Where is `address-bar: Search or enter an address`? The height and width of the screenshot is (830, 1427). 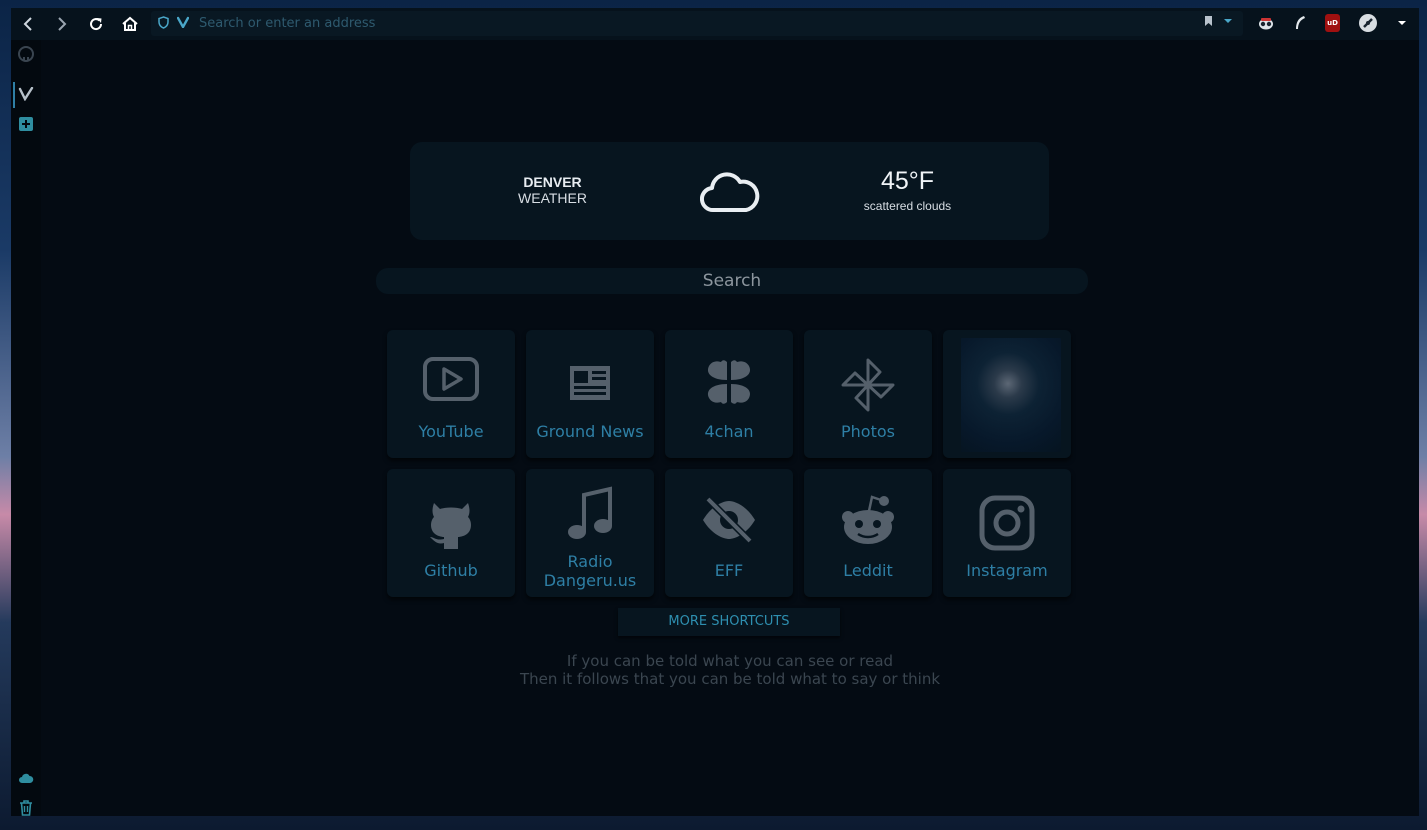 address-bar: Search or enter an address is located at coordinates (697, 23).